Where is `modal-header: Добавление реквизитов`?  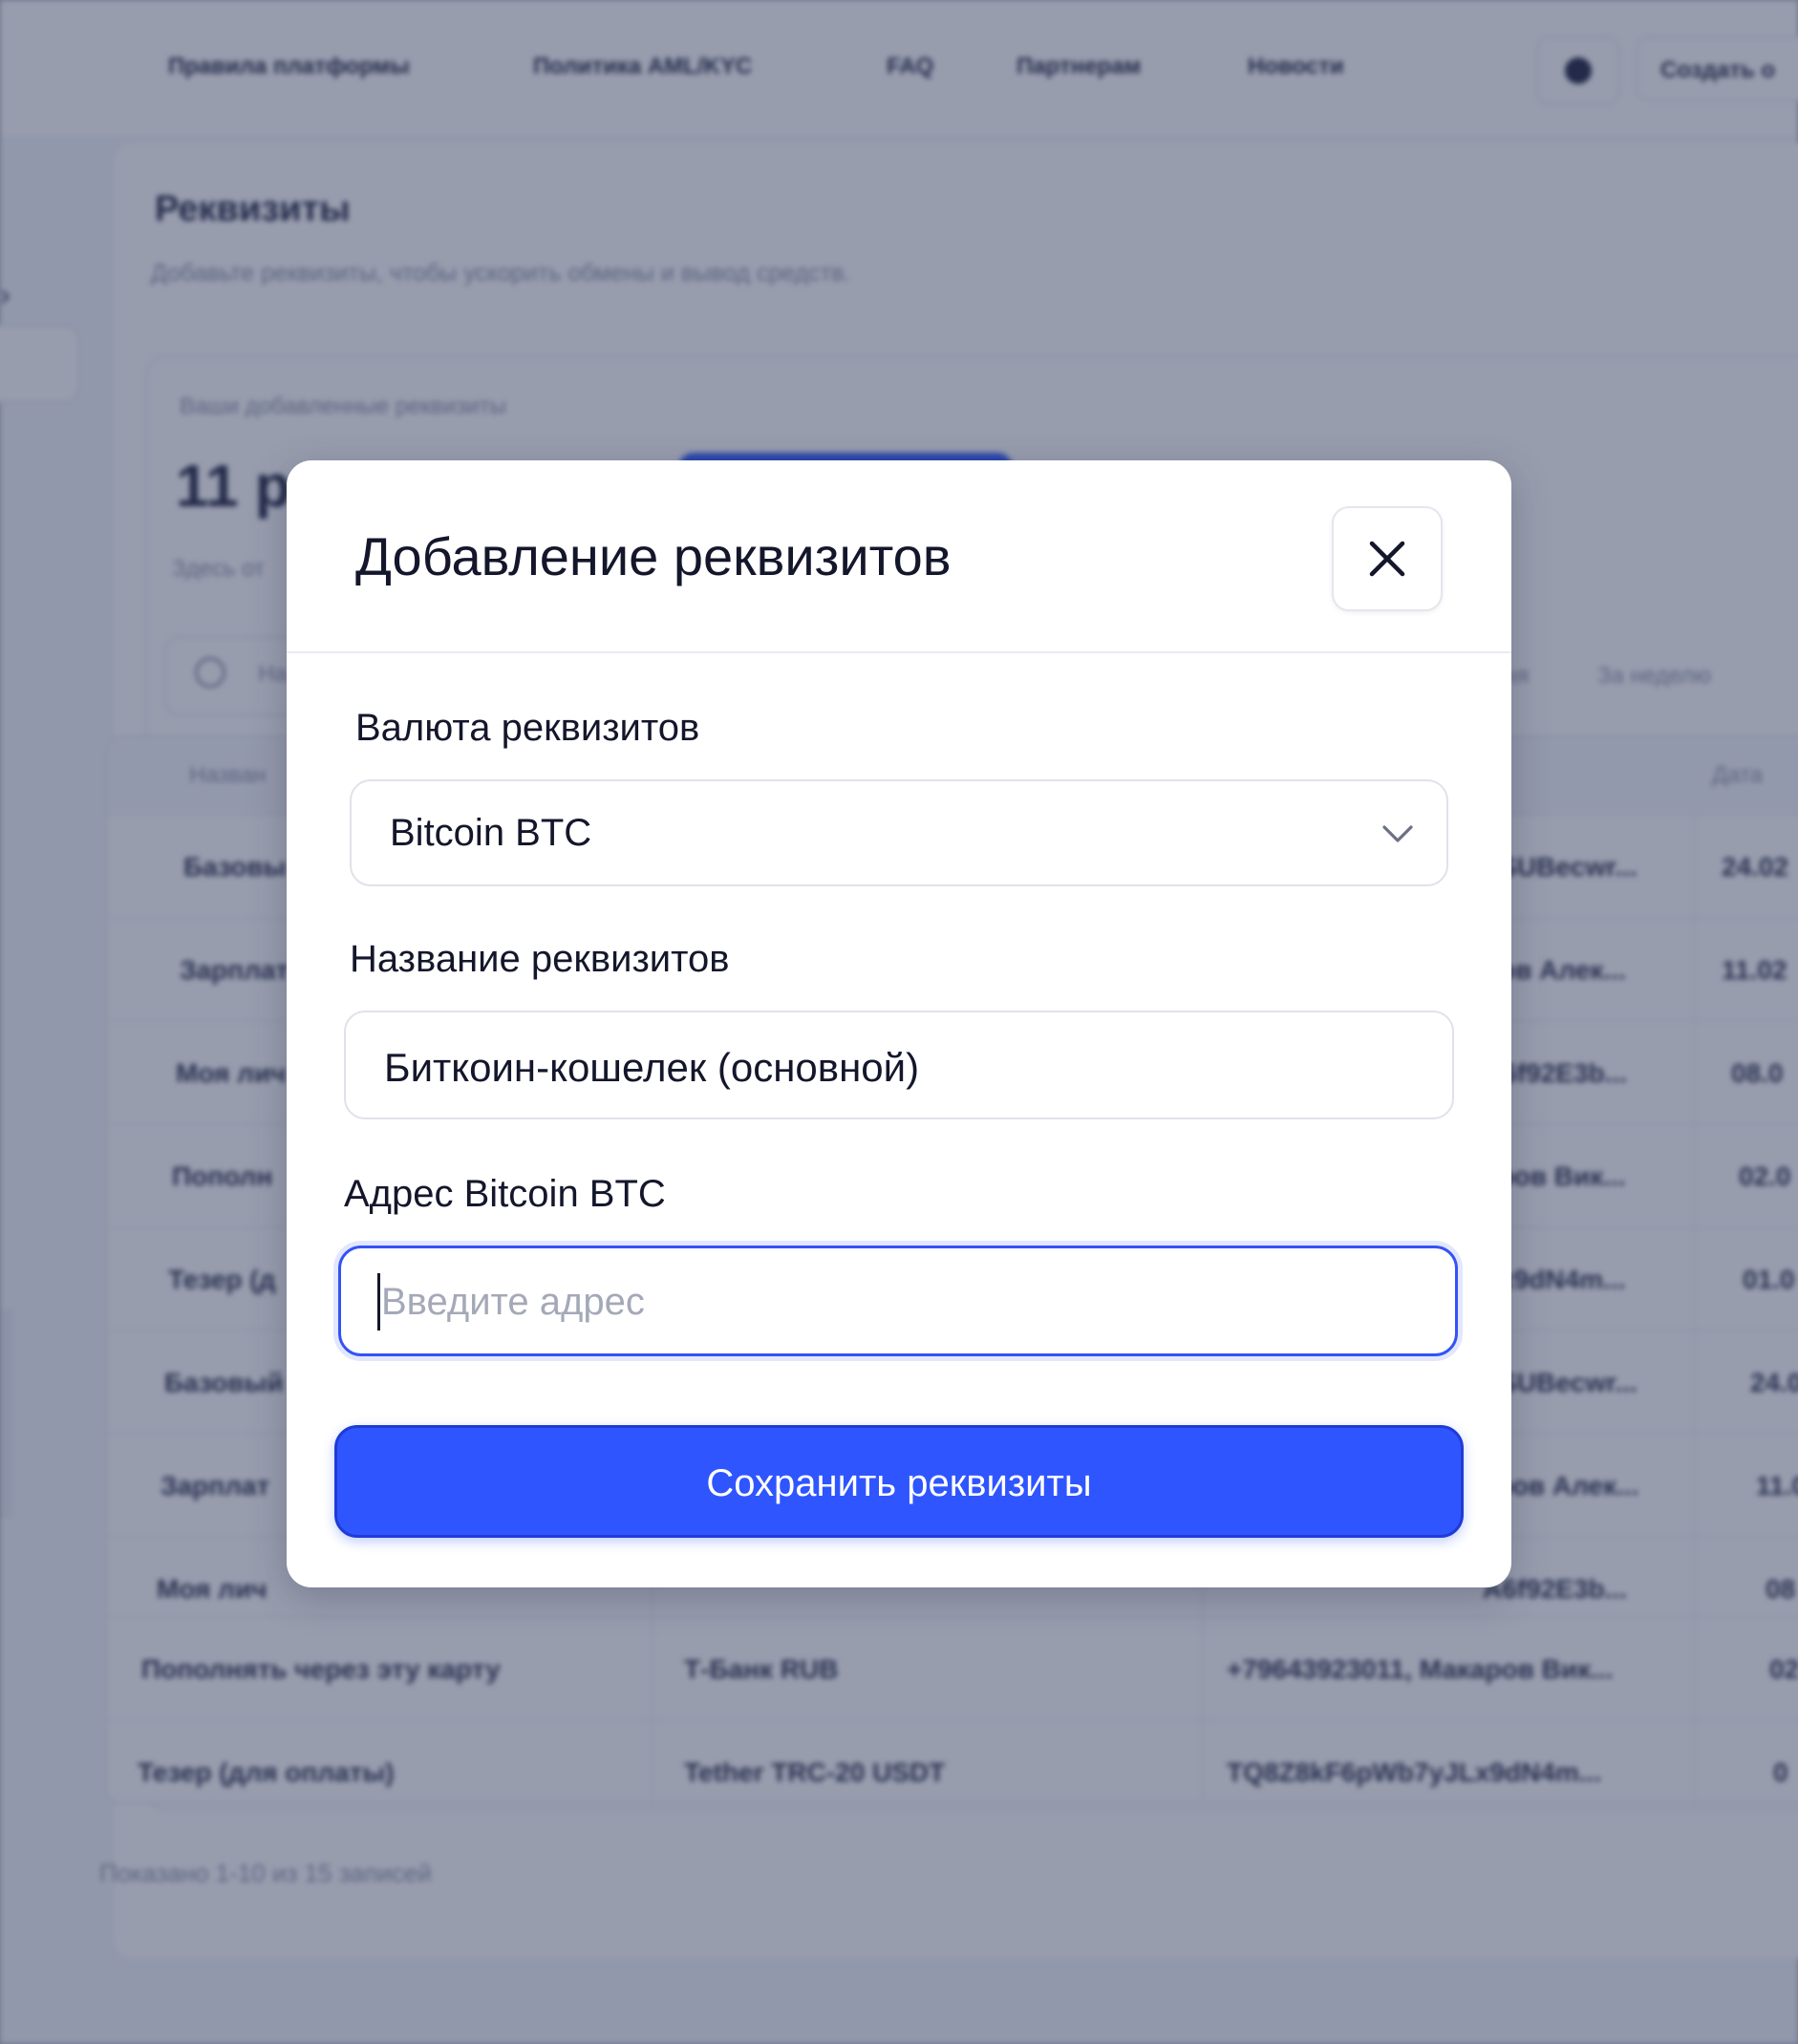 modal-header: Добавление реквизитов is located at coordinates (899, 557).